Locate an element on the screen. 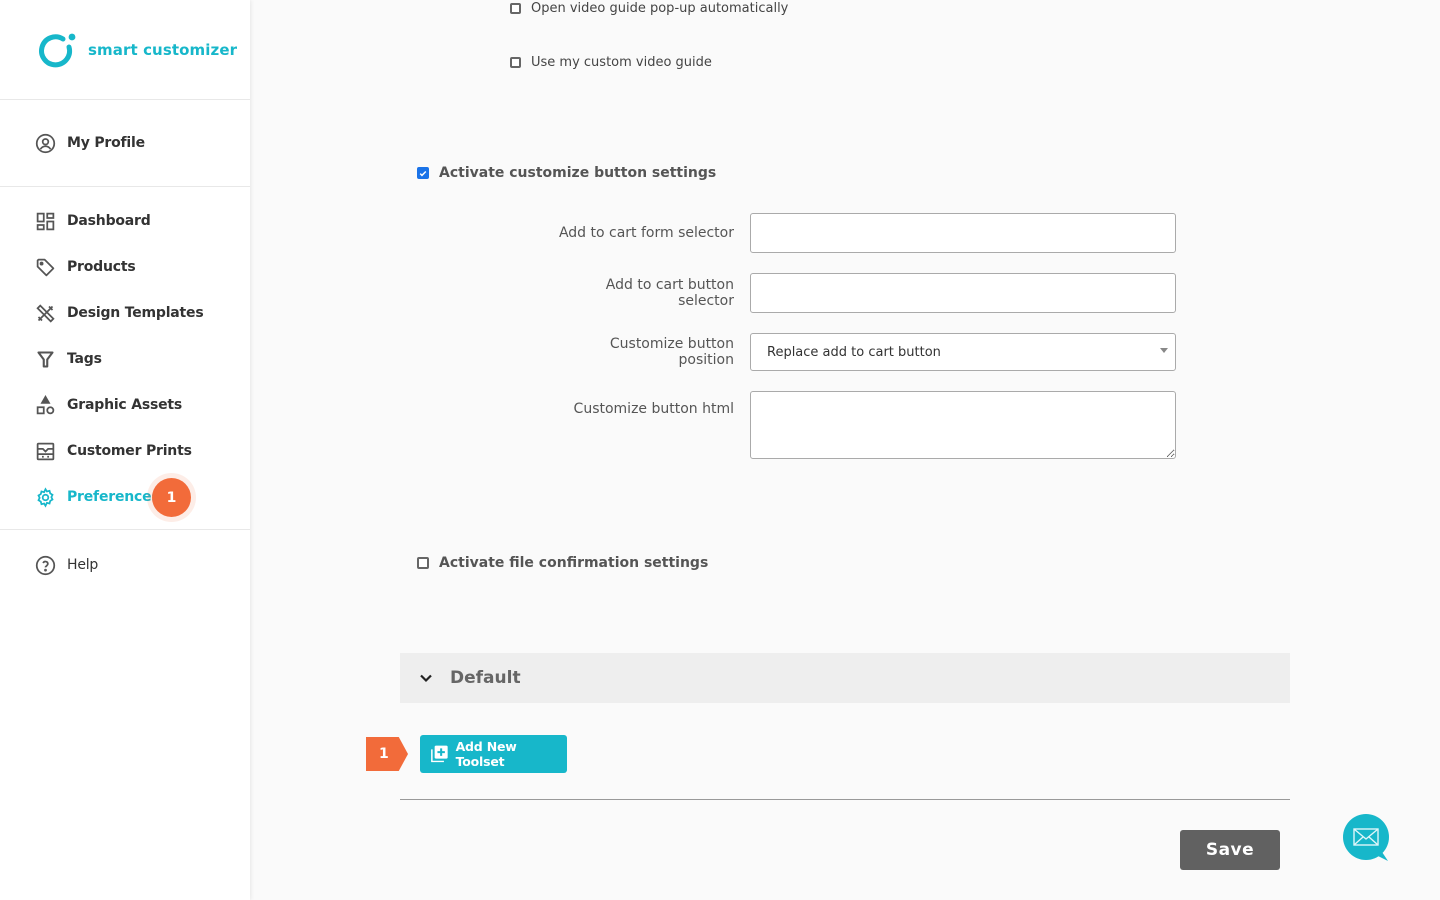 This screenshot has width=1440, height=900. logo-text: smart customizer is located at coordinates (163, 49).